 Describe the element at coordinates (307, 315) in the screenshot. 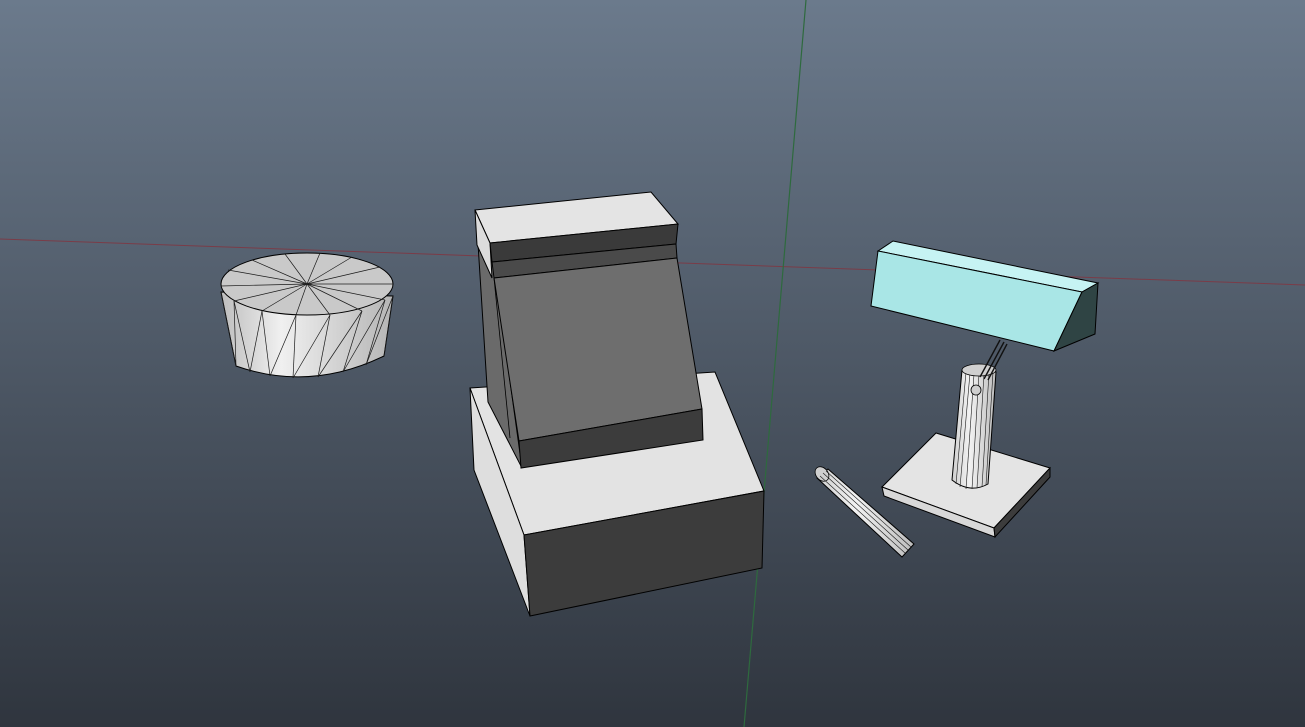

I see `cylinder-object` at that location.